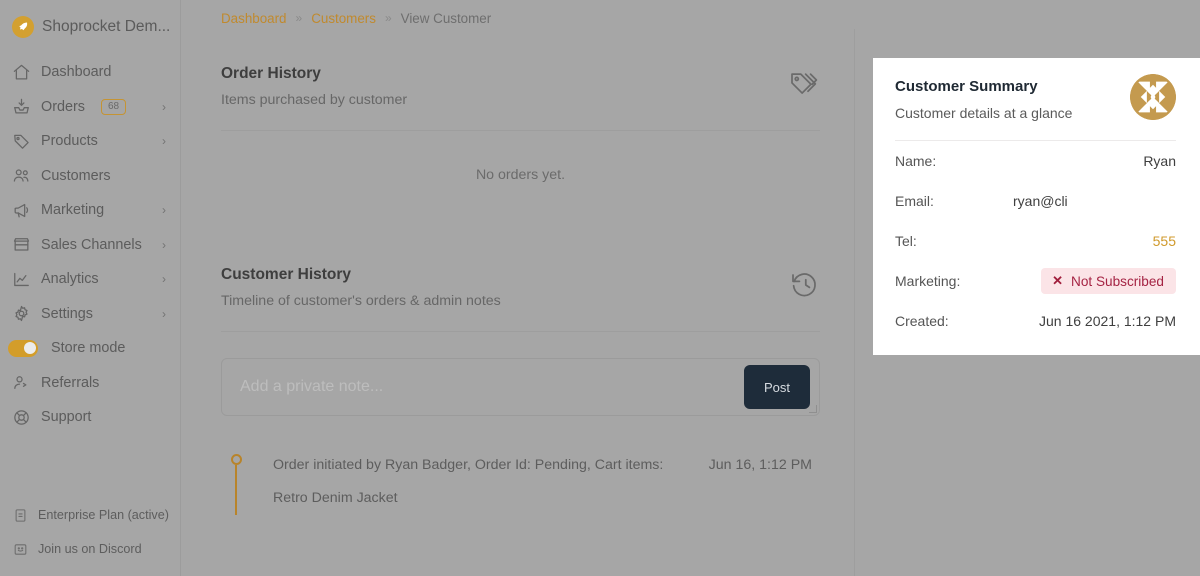  I want to click on timeline-entry-text-line2: Retro Denim Jacket, so click(335, 498).